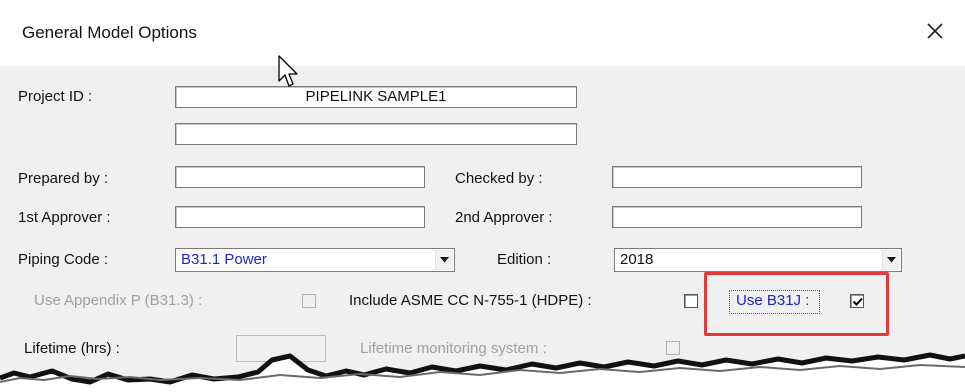 The height and width of the screenshot is (392, 965). I want to click on edition-select: 2018, so click(758, 260).